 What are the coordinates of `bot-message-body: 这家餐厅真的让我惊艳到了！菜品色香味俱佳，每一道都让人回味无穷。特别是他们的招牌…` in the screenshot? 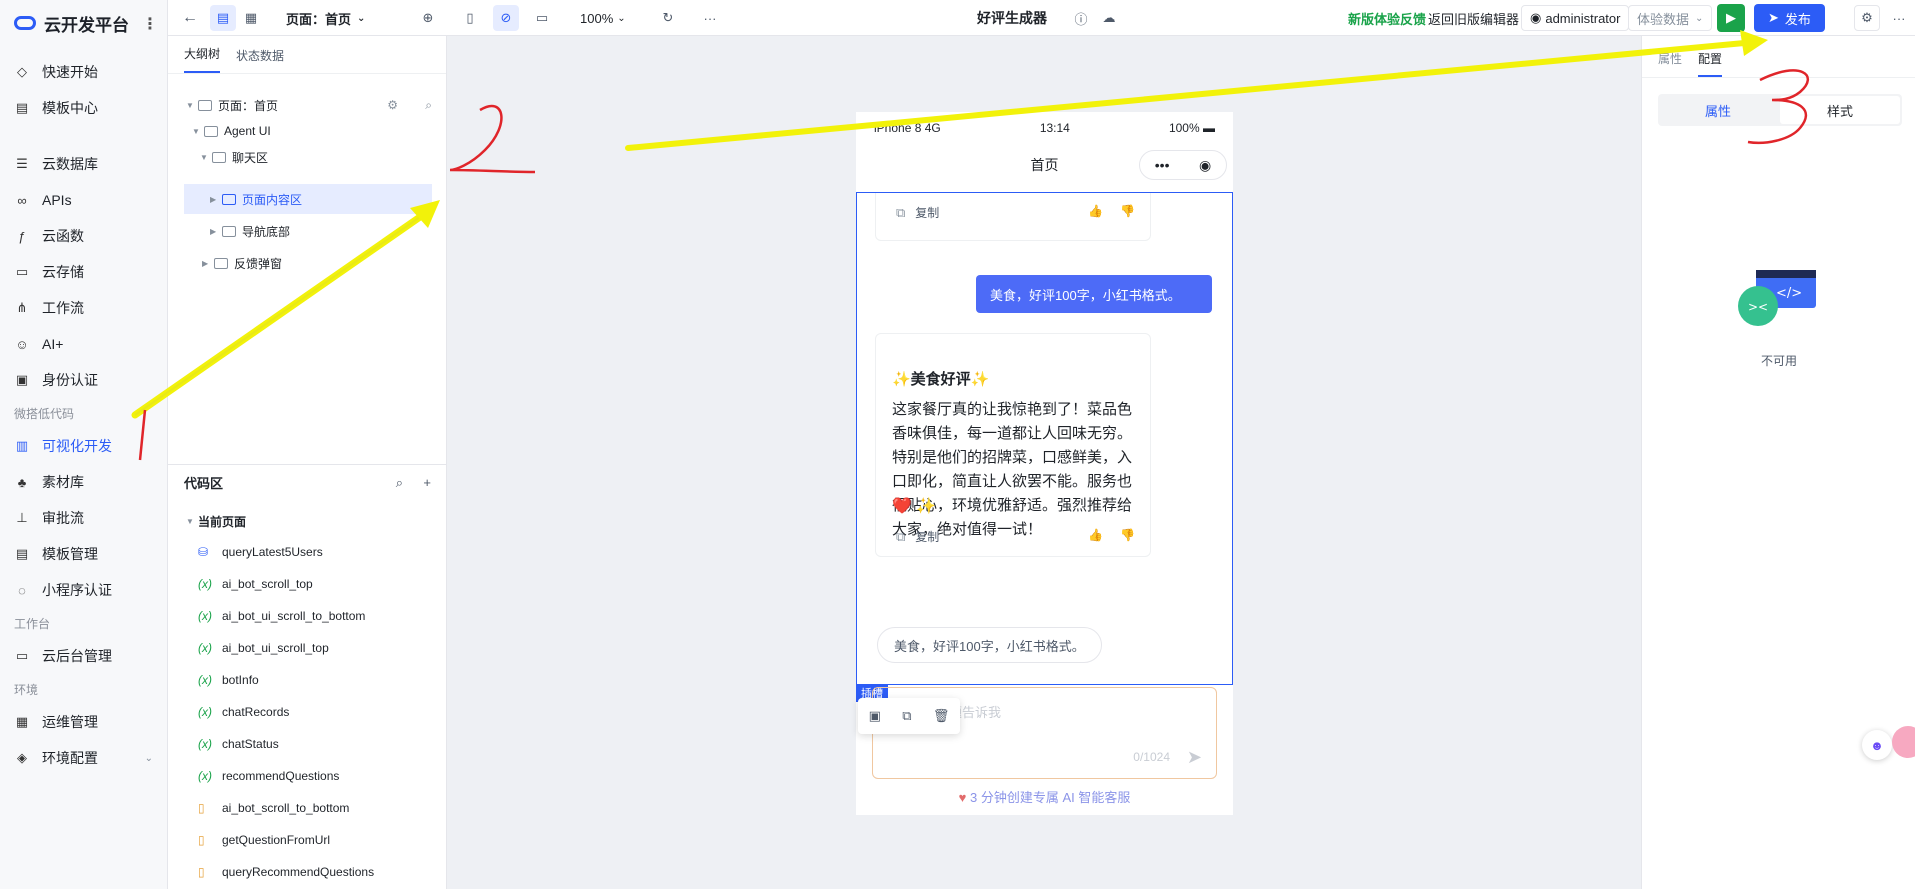 It's located at (1012, 469).